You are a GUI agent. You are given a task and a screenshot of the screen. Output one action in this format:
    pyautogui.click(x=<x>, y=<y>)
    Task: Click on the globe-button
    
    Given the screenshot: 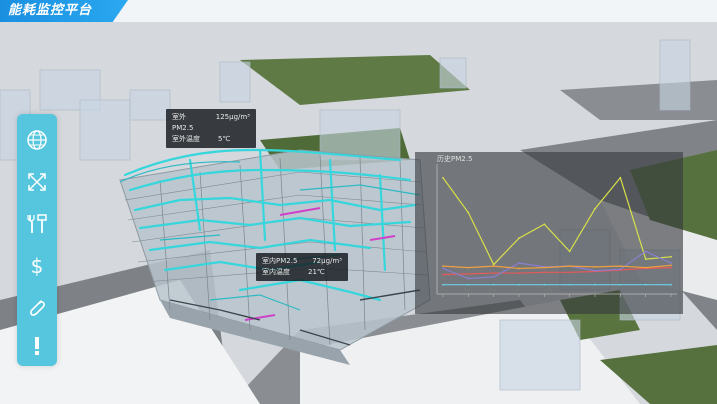 What is the action you would take?
    pyautogui.click(x=37, y=140)
    